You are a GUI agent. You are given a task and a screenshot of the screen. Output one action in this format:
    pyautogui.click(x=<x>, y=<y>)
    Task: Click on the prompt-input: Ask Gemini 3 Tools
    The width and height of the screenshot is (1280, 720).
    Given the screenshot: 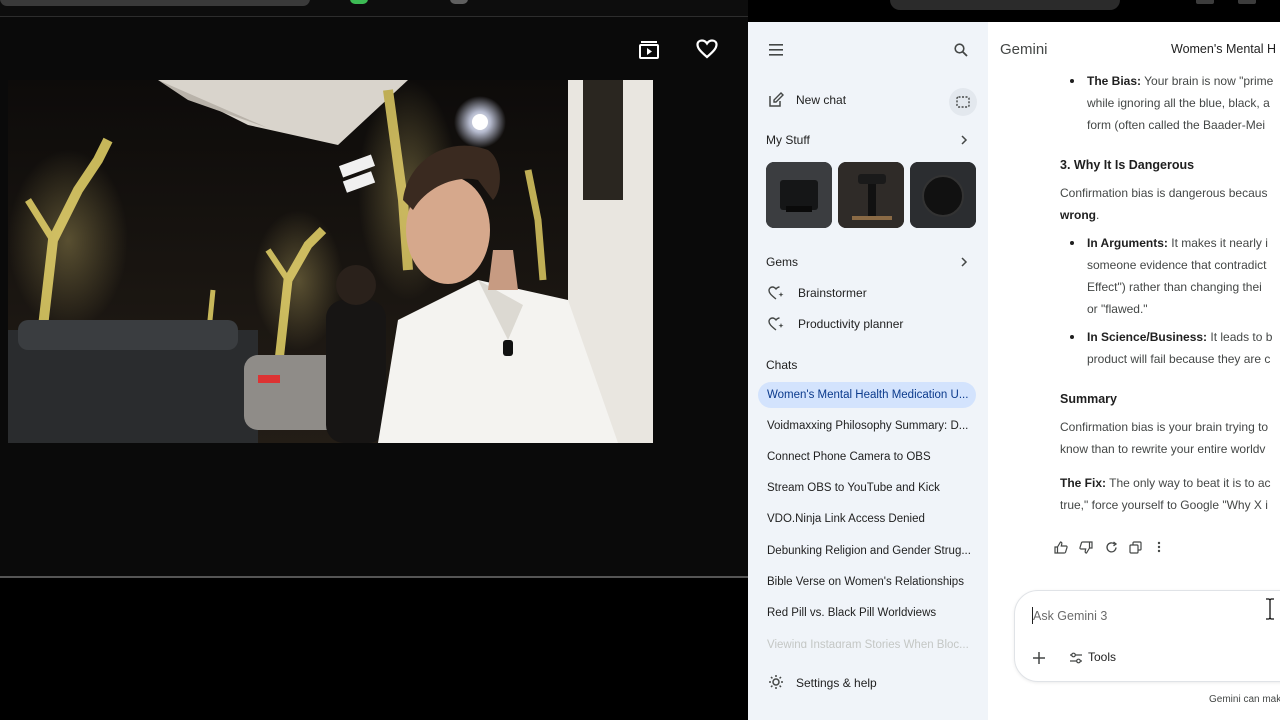 What is the action you would take?
    pyautogui.click(x=1147, y=636)
    